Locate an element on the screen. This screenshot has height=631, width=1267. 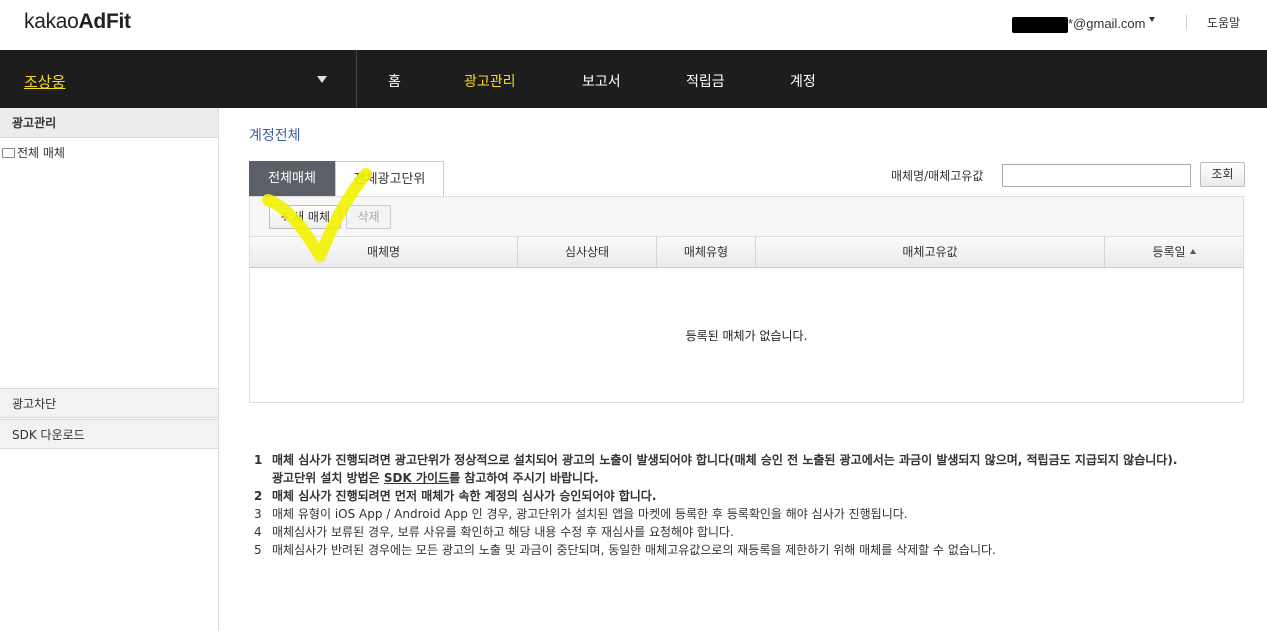
column-media-unique-id: 매체고유값 is located at coordinates (930, 252).